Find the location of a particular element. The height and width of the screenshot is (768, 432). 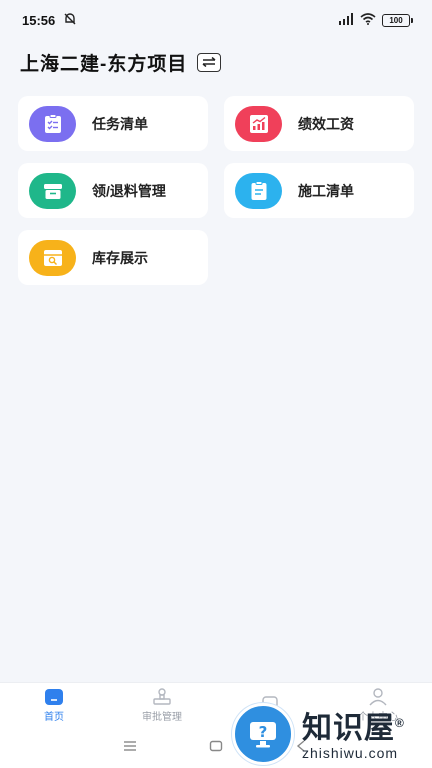

tab-label: 审批管理 is located at coordinates (162, 717).